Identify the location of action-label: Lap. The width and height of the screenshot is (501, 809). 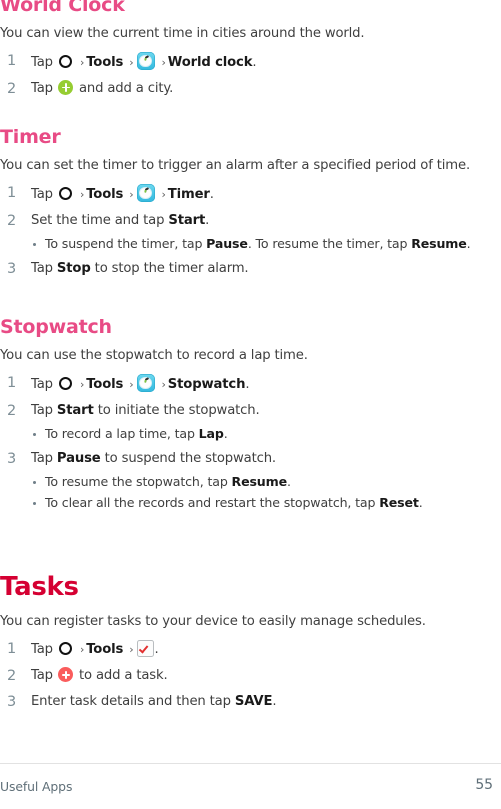
(211, 433).